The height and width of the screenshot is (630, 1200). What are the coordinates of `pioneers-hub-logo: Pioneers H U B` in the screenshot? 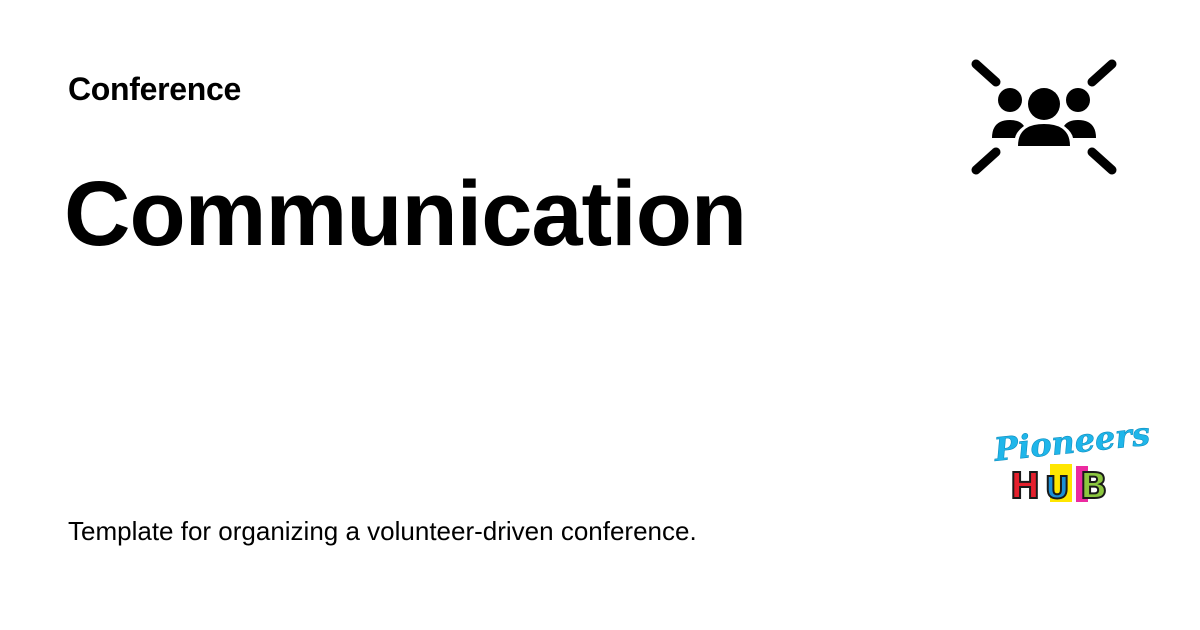 It's located at (1071, 461).